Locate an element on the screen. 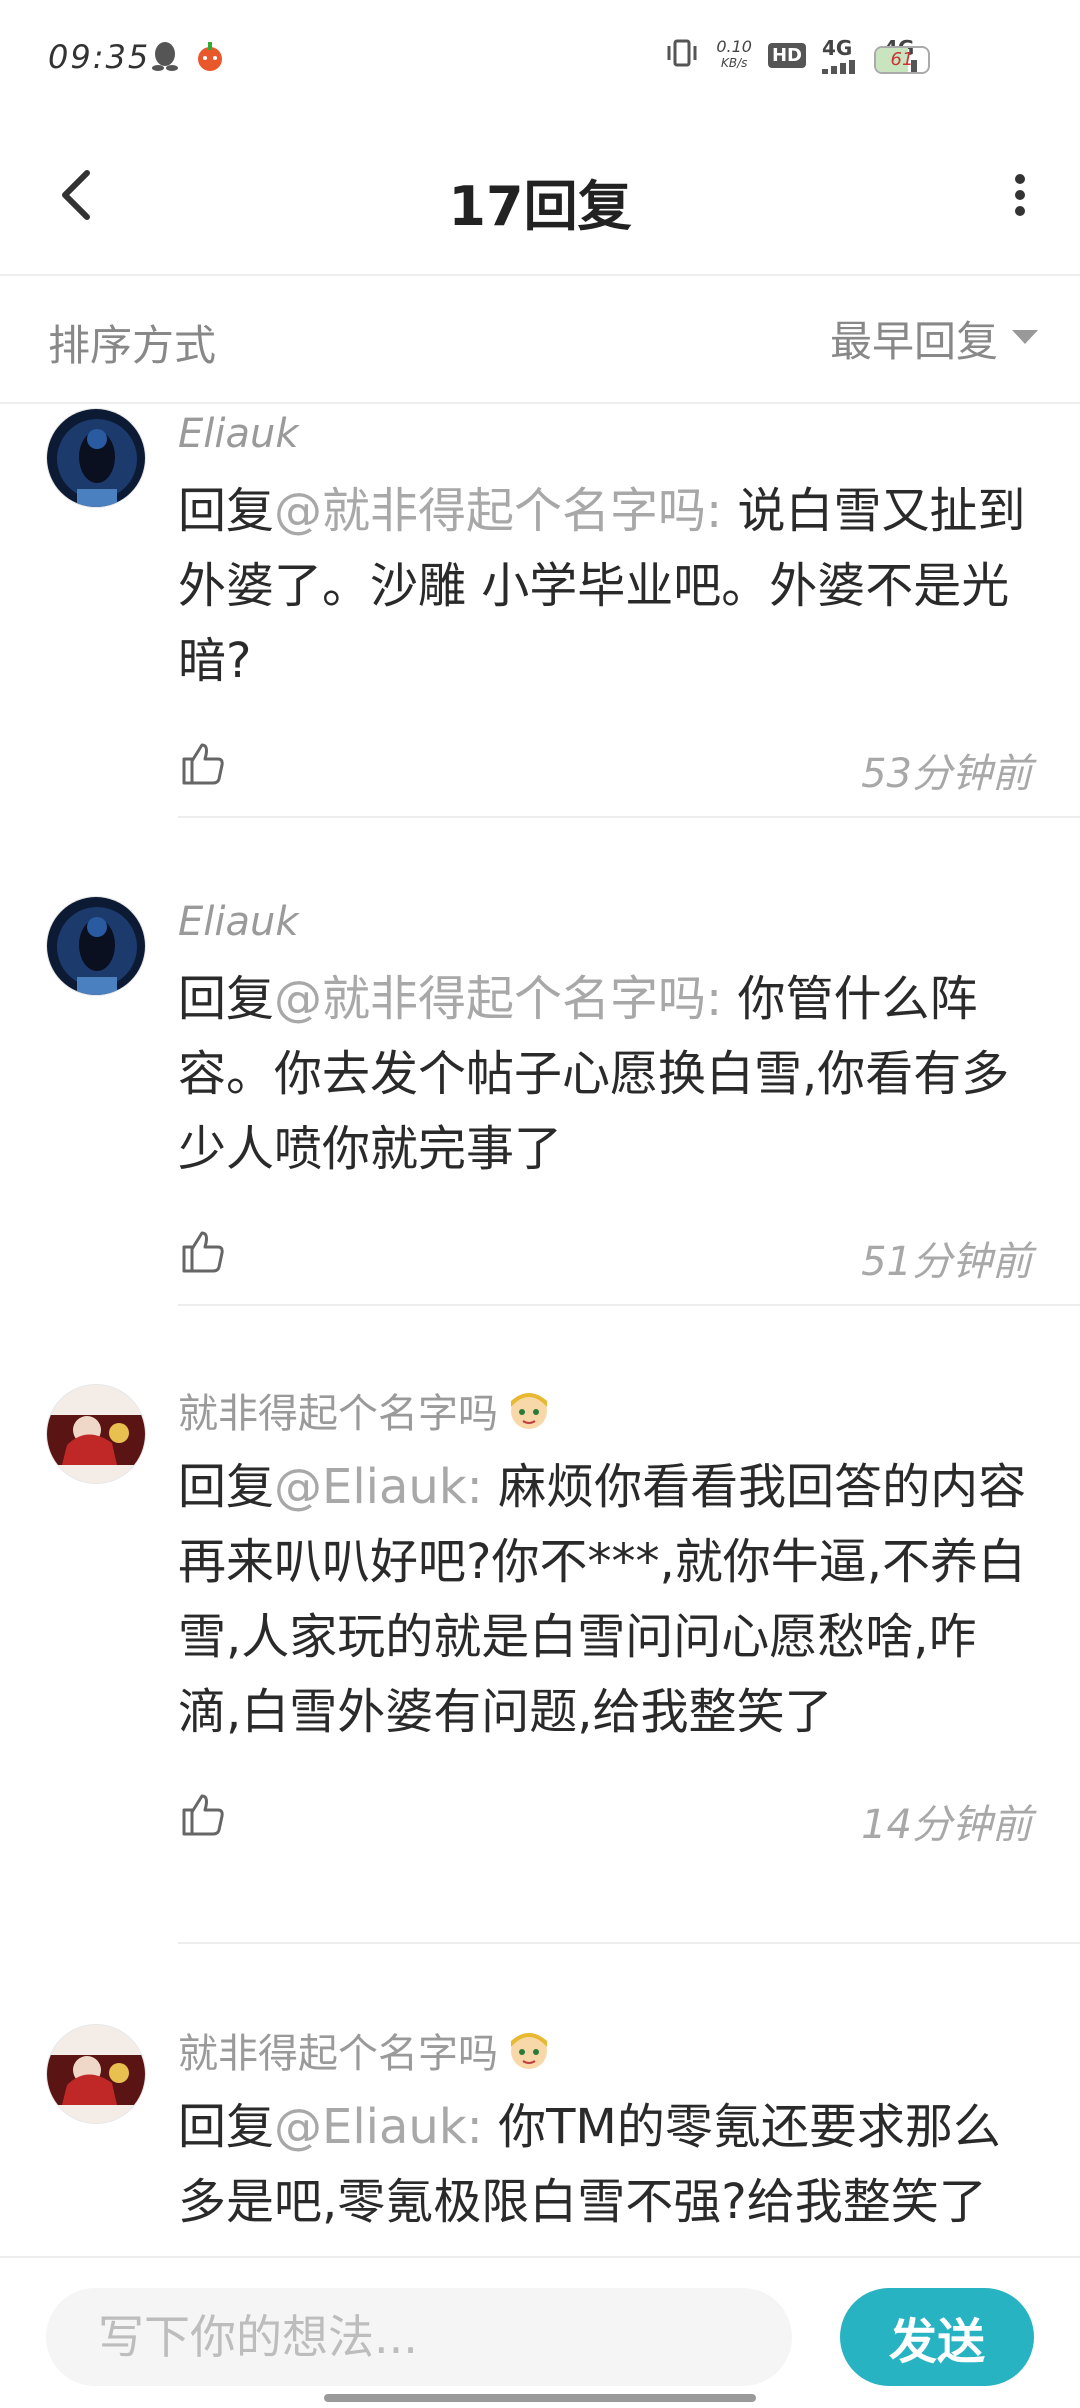 The image size is (1080, 2408). comment-time: 53分钟前 is located at coordinates (946, 774).